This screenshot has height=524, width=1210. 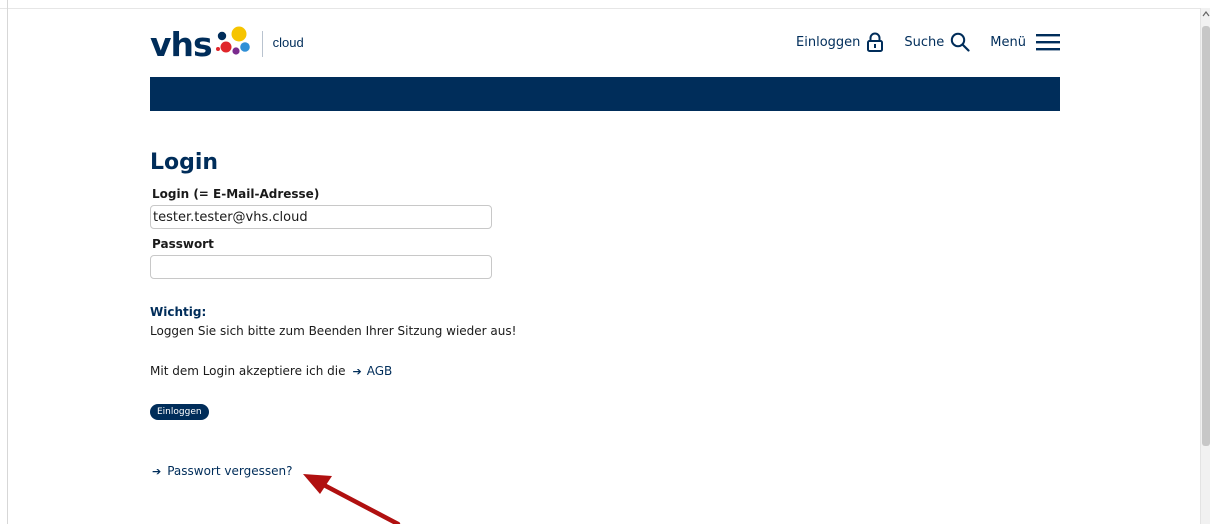 I want to click on page-title: Login, so click(x=184, y=162).